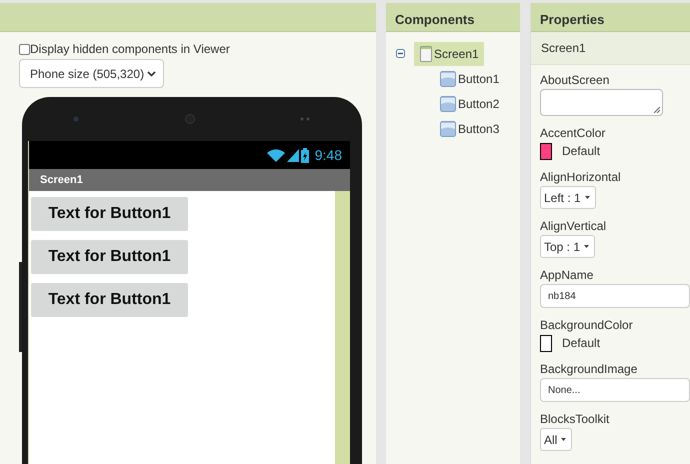 The image size is (690, 464). What do you see at coordinates (587, 325) in the screenshot?
I see `property-label: BackgroundColor` at bounding box center [587, 325].